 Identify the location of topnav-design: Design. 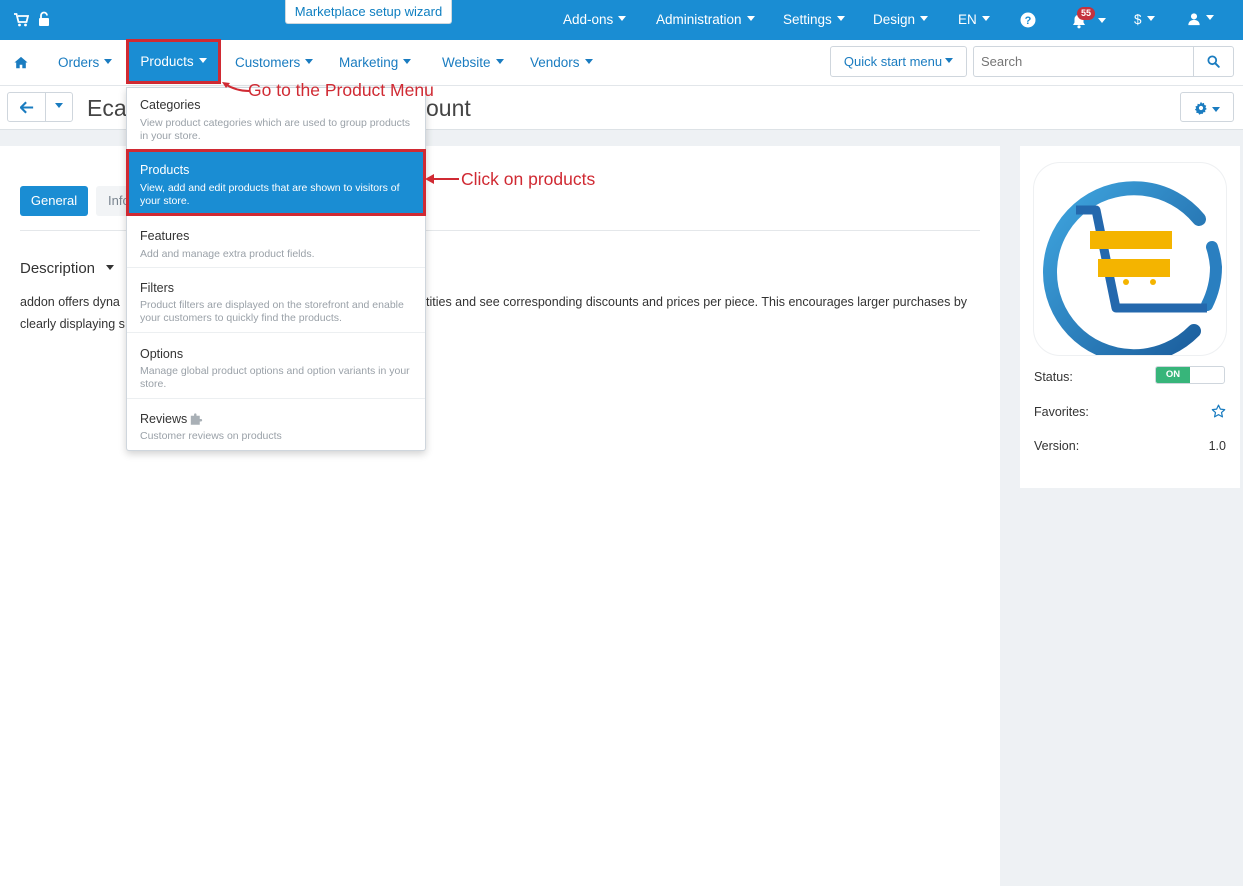
(901, 19).